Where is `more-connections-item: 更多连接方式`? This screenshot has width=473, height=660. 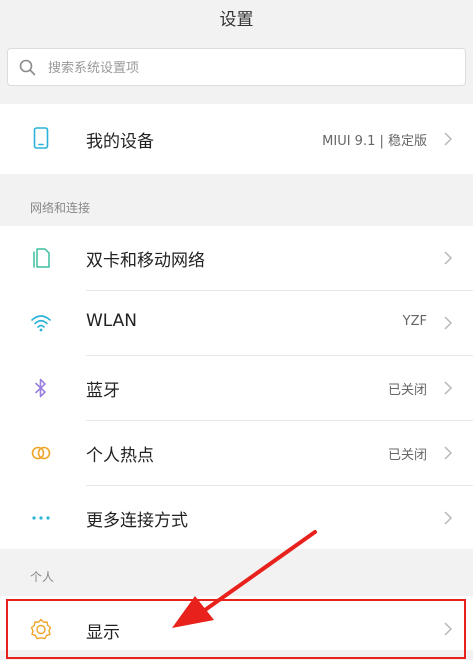 more-connections-item: 更多连接方式 is located at coordinates (236, 518).